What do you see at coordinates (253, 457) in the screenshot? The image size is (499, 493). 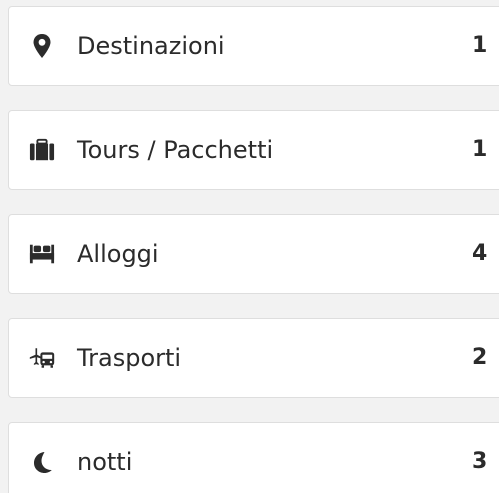 I see `list-item-notti: notti 3` at bounding box center [253, 457].